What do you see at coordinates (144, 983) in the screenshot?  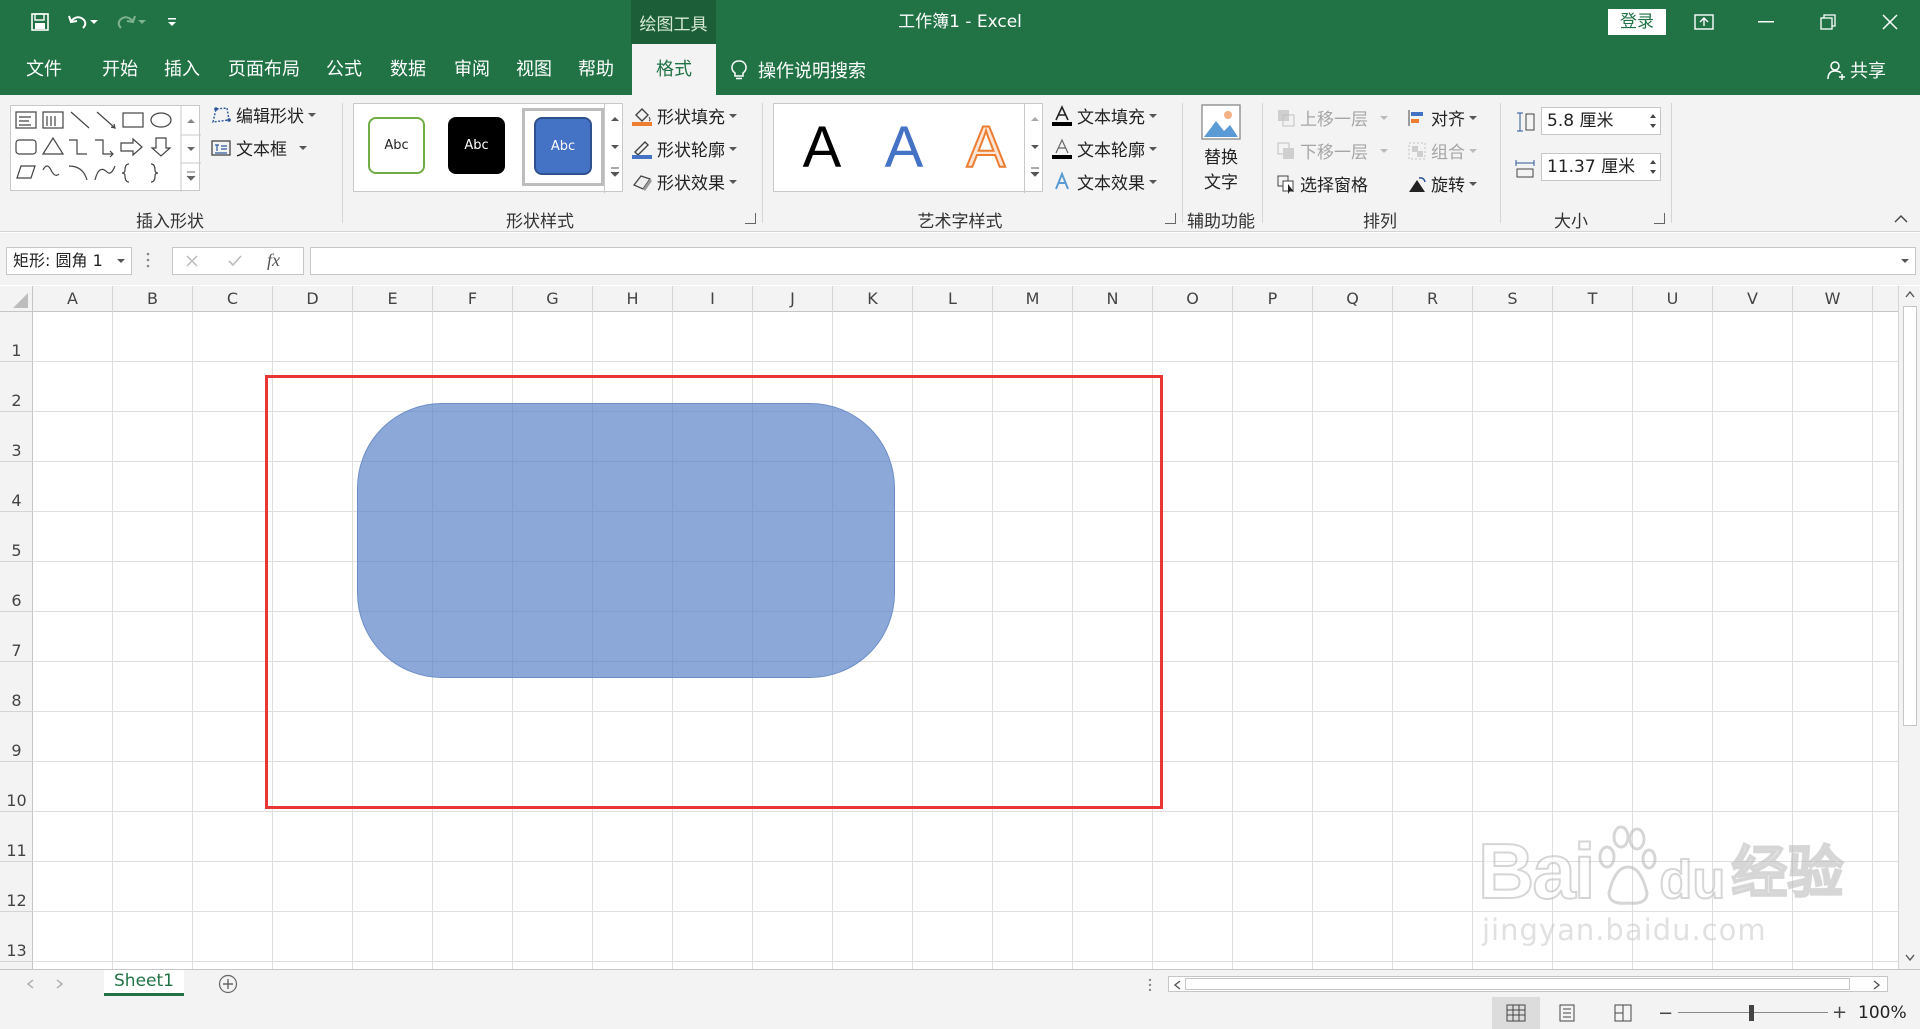 I see `sheet-tab-sheet1: Sheet1` at bounding box center [144, 983].